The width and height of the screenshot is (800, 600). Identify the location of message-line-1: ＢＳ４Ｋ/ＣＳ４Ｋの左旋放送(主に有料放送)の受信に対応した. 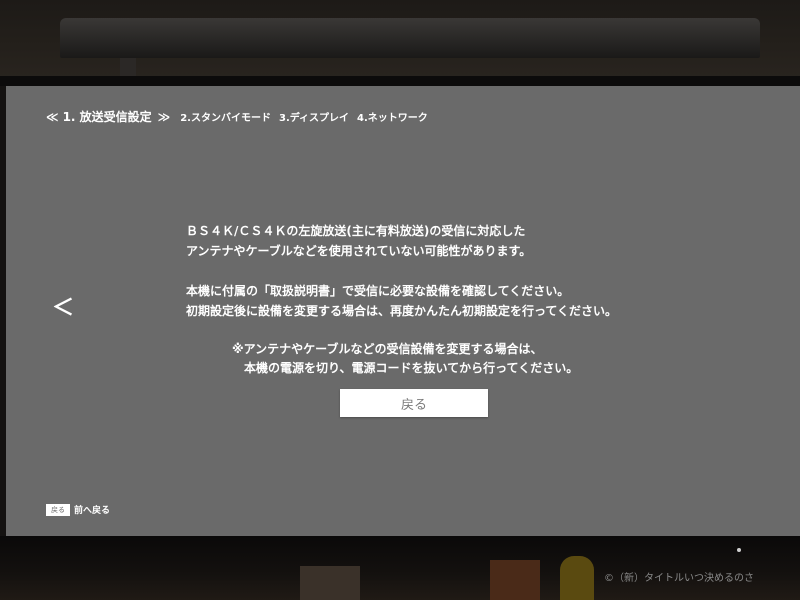
(356, 231).